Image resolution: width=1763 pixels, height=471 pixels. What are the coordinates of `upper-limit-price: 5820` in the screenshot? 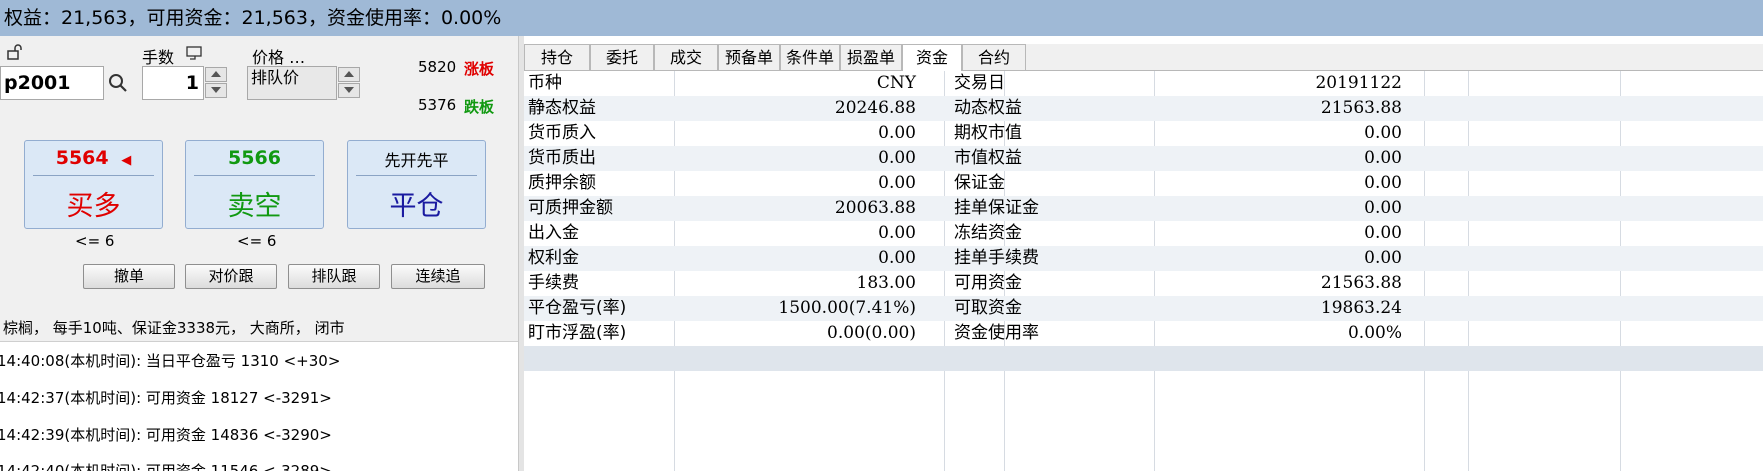 It's located at (437, 67).